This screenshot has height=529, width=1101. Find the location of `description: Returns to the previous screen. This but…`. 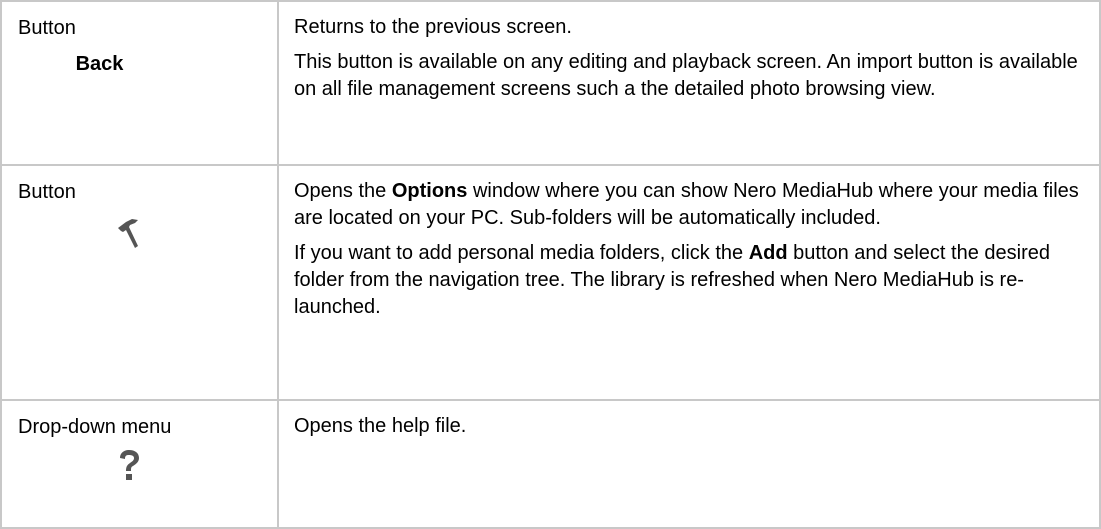

description: Returns to the previous screen. This but… is located at coordinates (689, 58).